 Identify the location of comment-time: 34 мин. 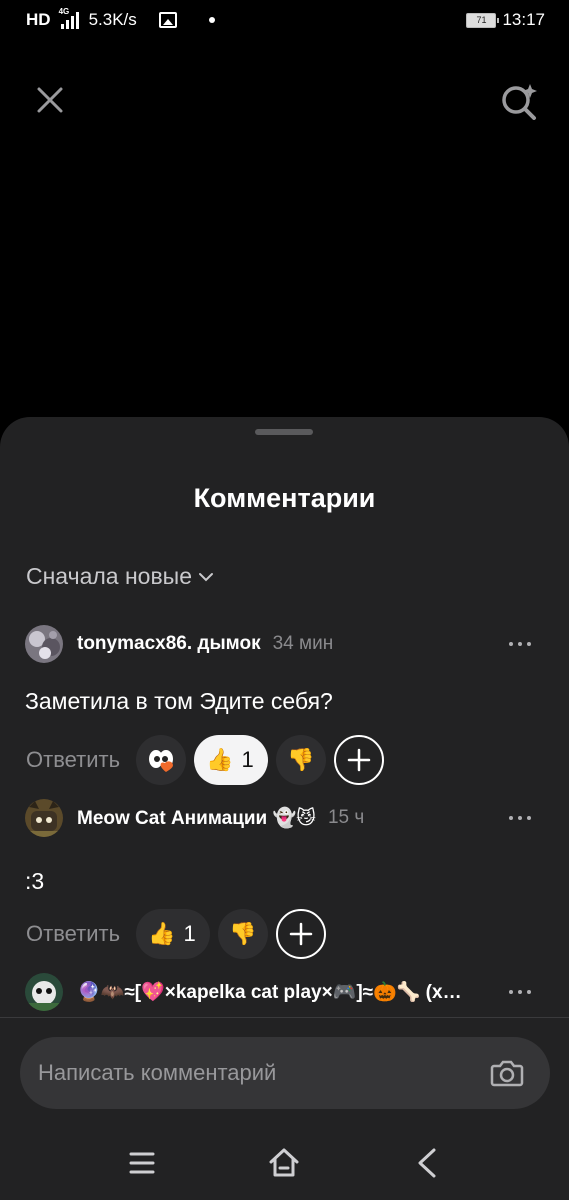
(303, 643).